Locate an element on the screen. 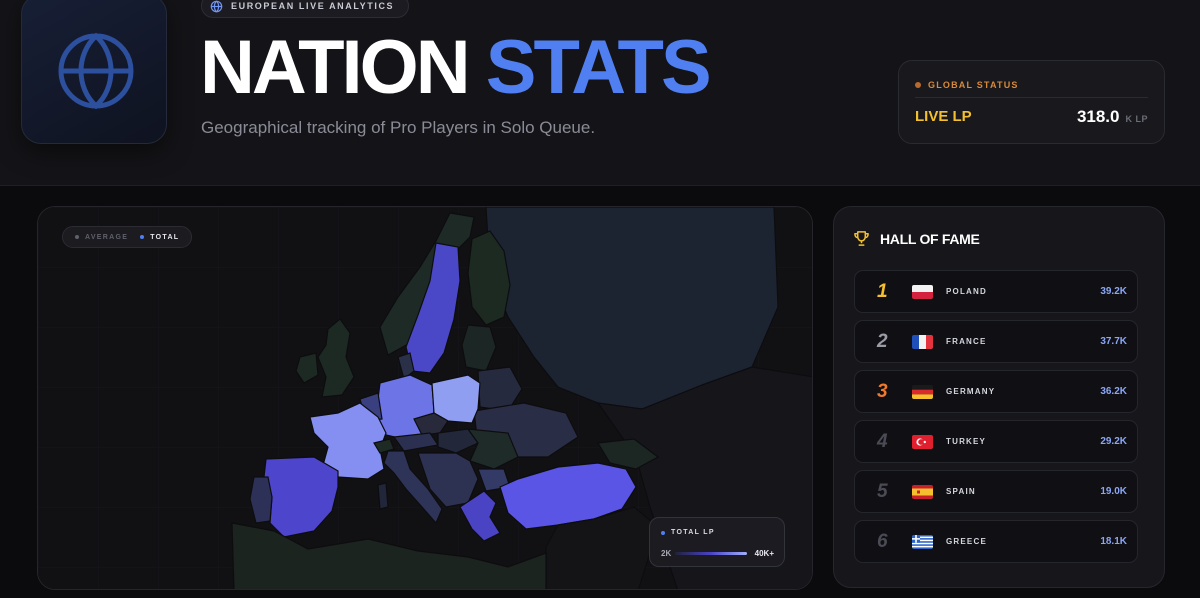 This screenshot has width=1200, height=598. status-dot-icon is located at coordinates (918, 85).